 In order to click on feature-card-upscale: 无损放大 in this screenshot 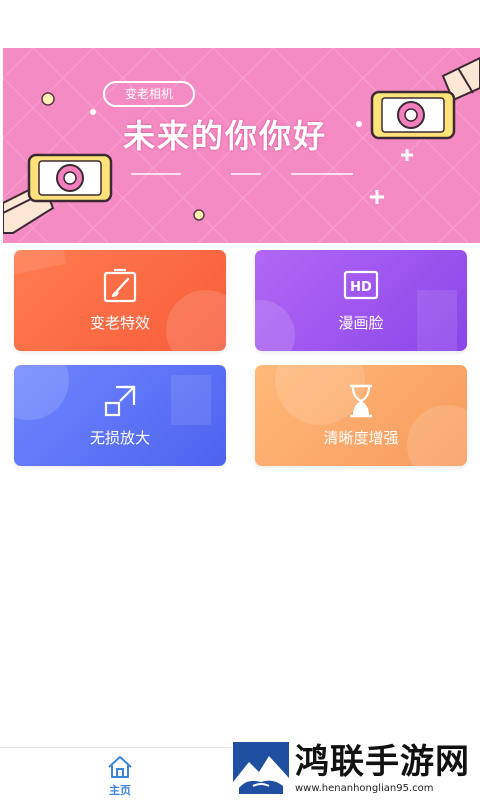, I will do `click(120, 415)`.